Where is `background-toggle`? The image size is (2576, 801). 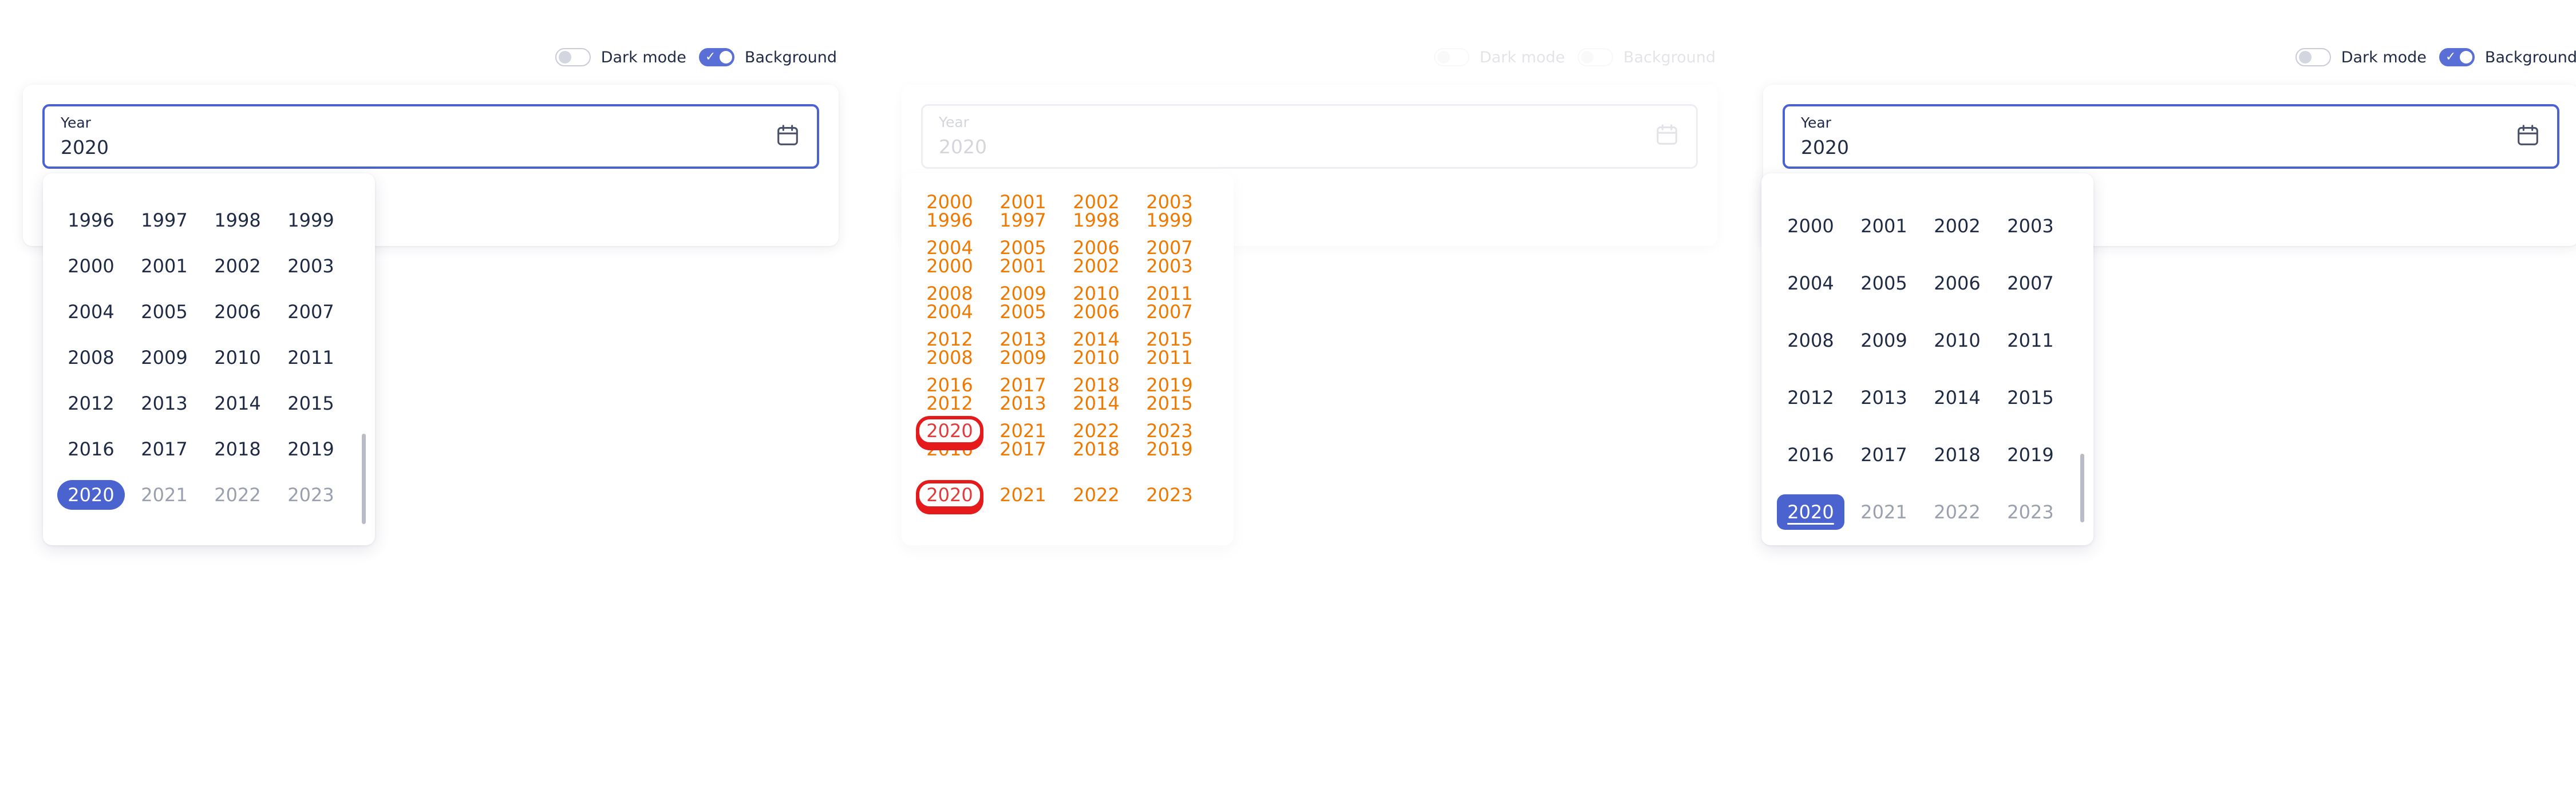 background-toggle is located at coordinates (1595, 57).